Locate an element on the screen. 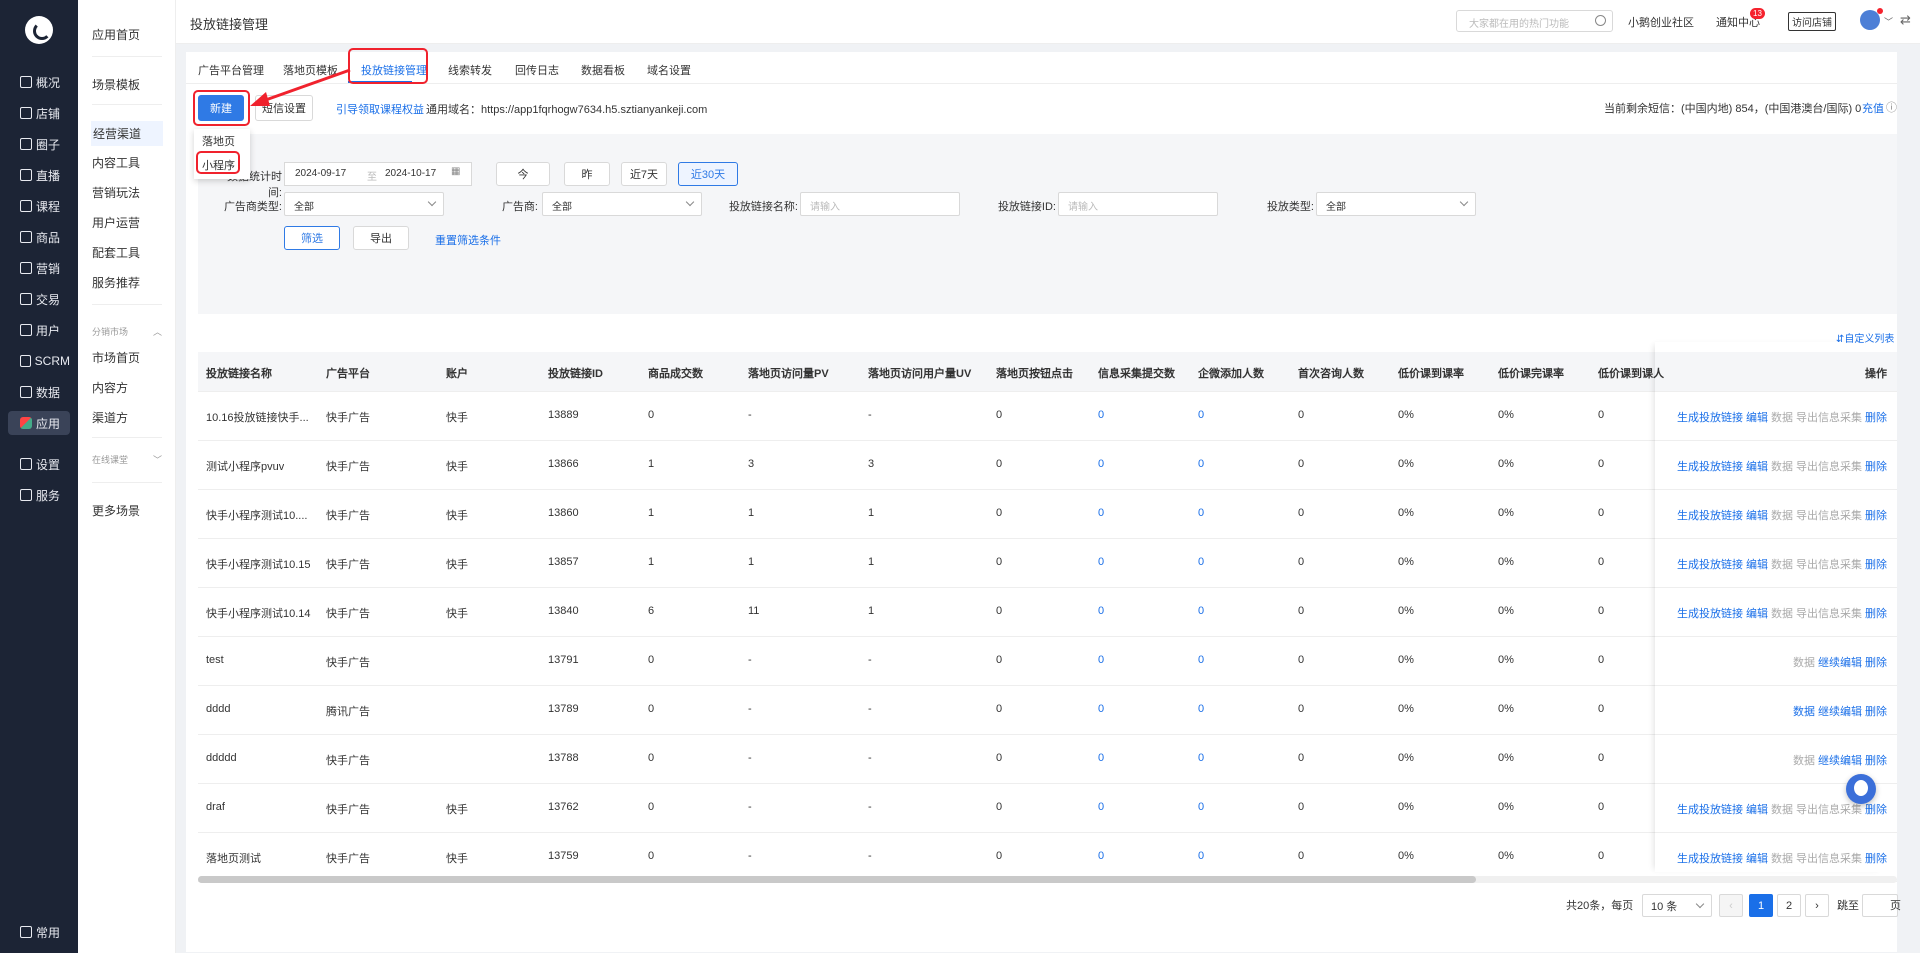 This screenshot has height=953, width=1920. nav-item-2: 圈子 is located at coordinates (39, 144).